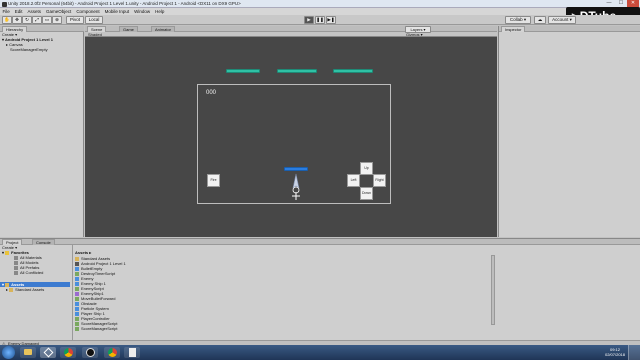 Image resolution: width=640 pixels, height=360 pixels. Describe the element at coordinates (68, 352) in the screenshot. I see `chrome-icon` at that location.